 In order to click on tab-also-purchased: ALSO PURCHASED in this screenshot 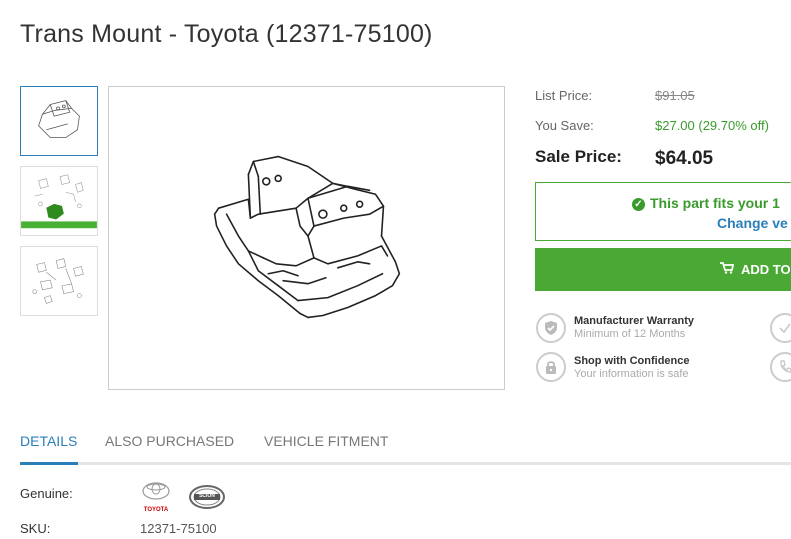, I will do `click(169, 441)`.